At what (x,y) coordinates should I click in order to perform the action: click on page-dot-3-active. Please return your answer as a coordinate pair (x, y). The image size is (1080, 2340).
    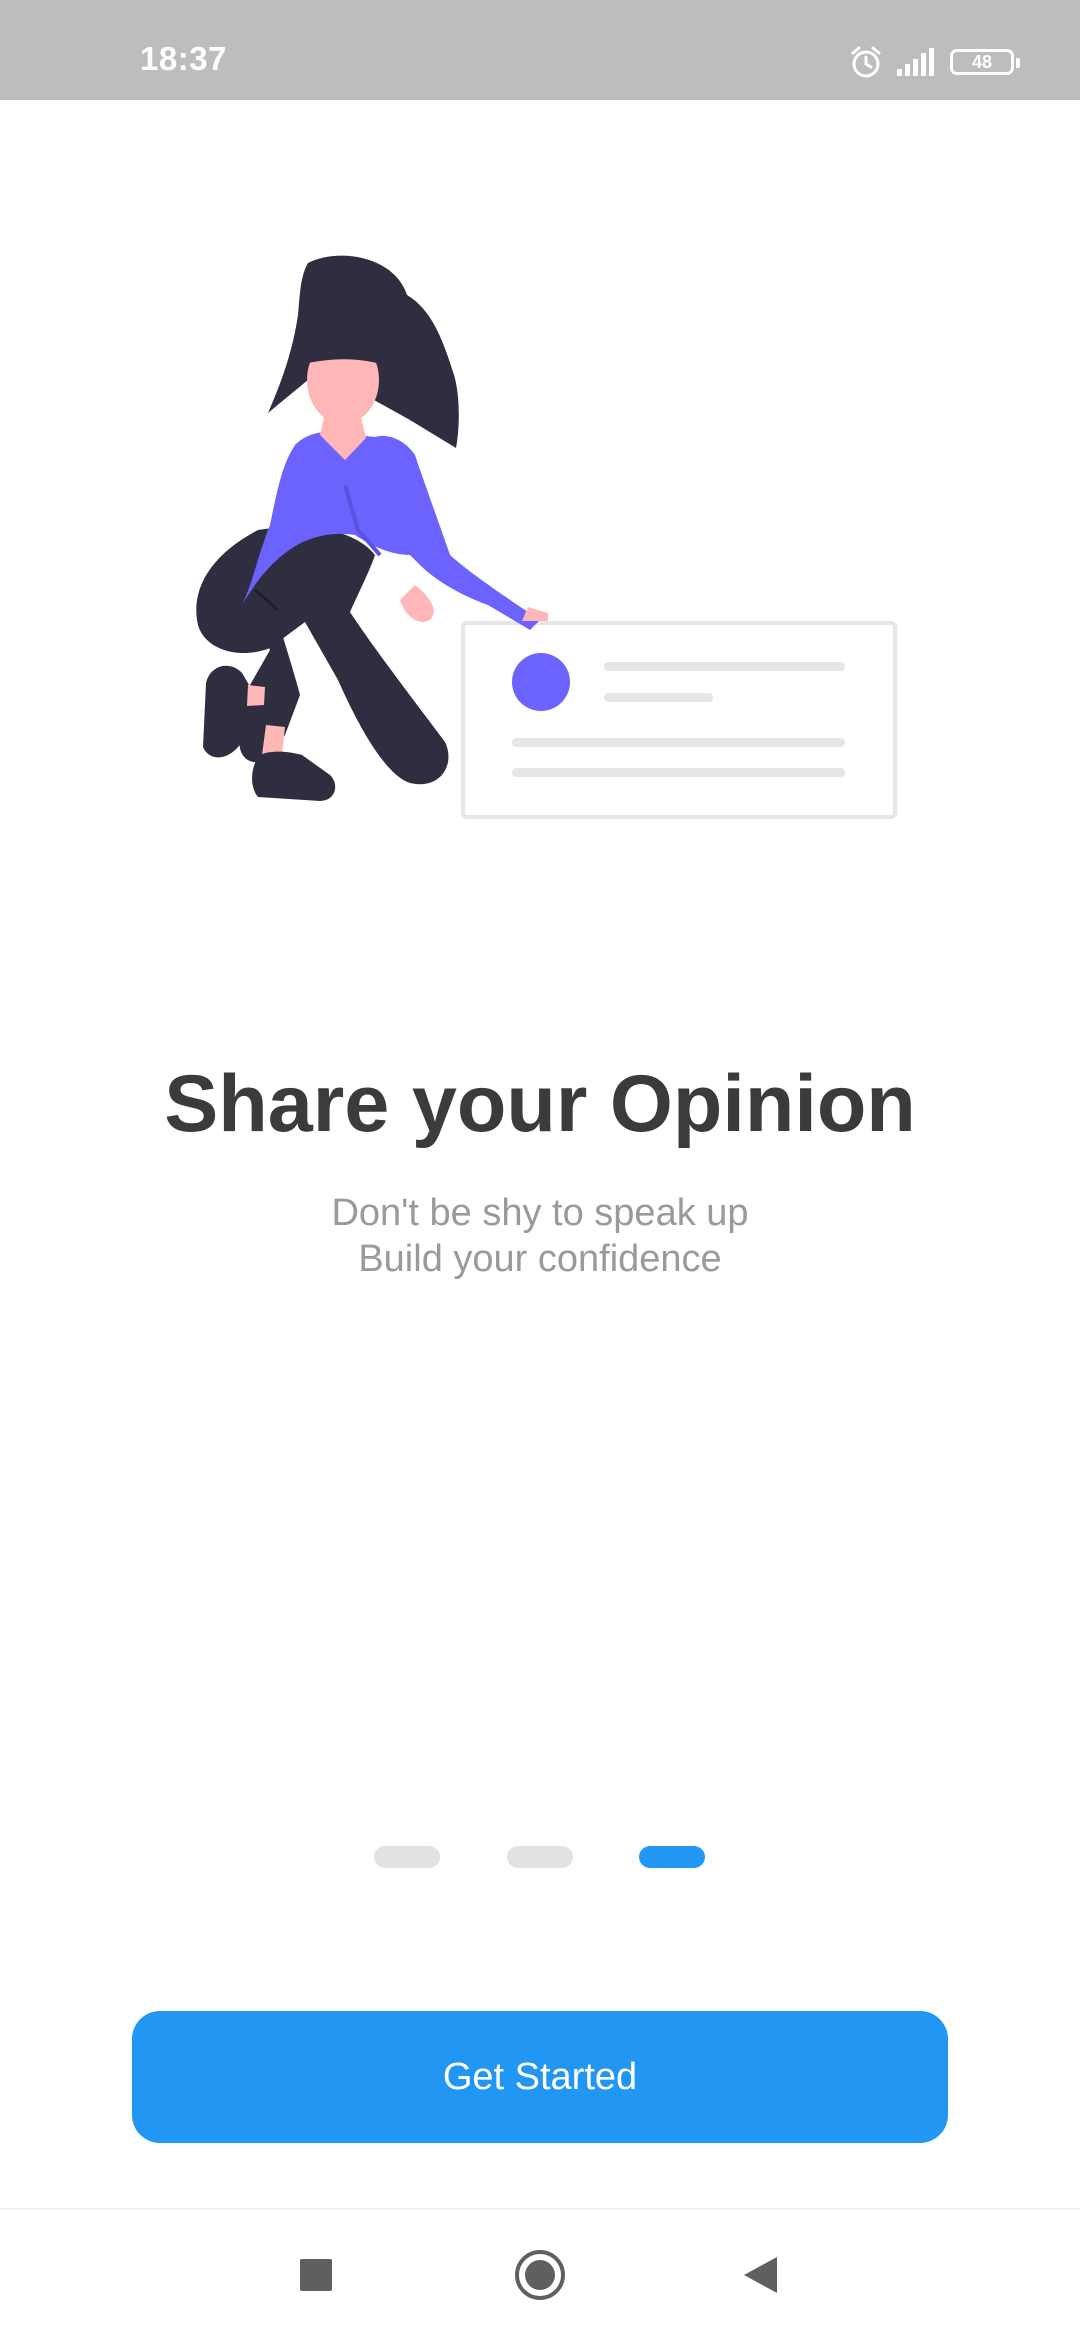
    Looking at the image, I should click on (672, 1857).